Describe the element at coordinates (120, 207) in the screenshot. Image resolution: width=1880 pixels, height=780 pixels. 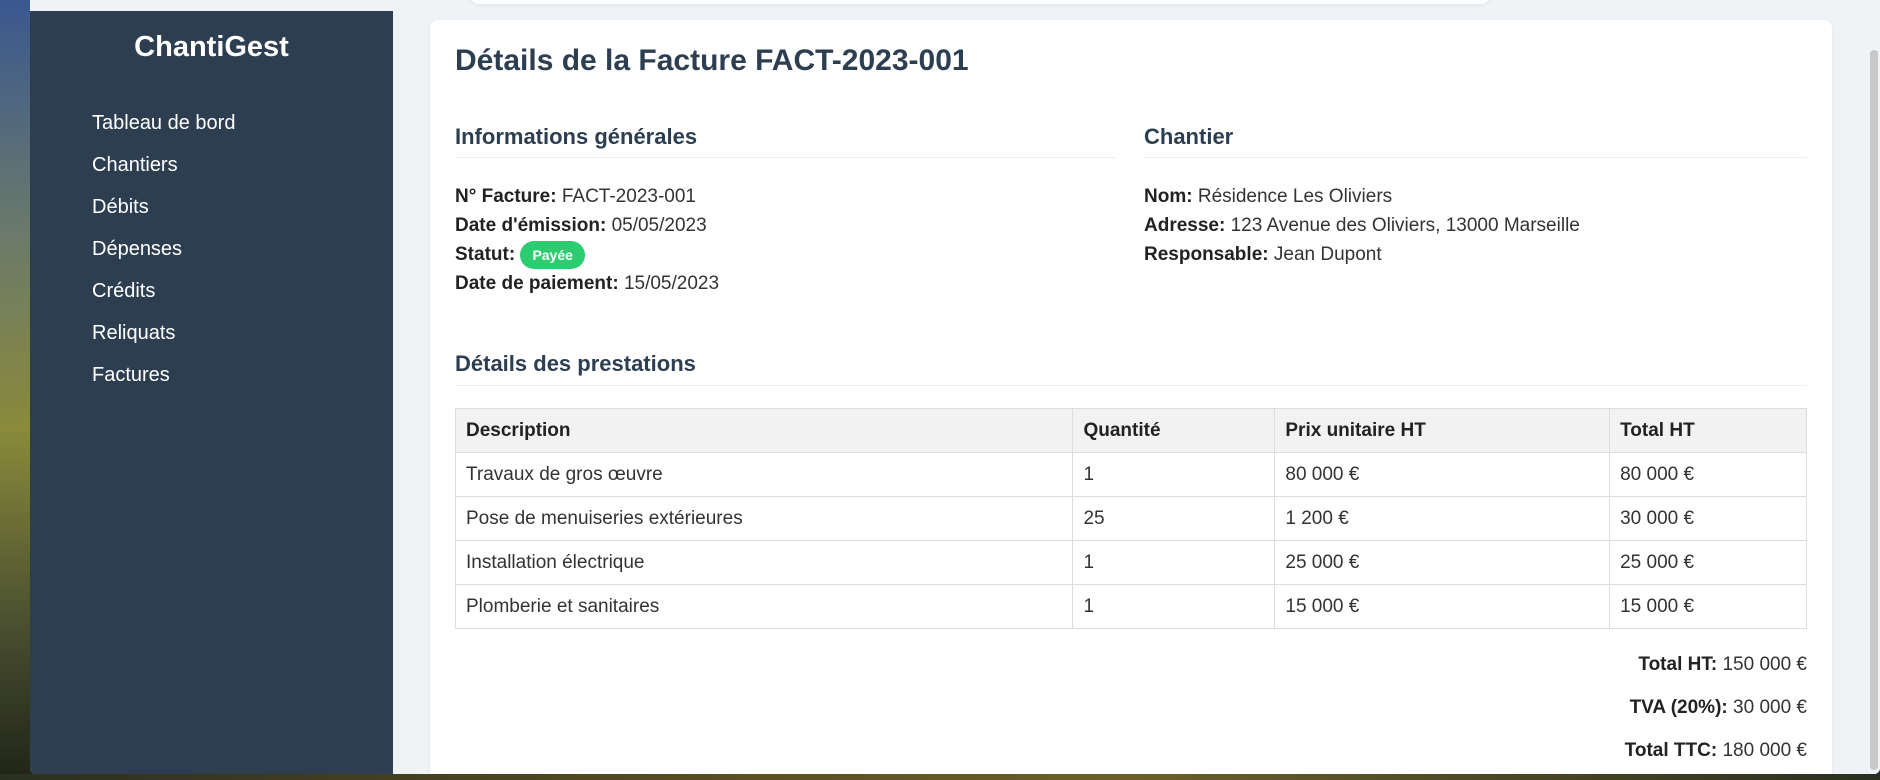
I see `sidebar-item-label: Débits` at that location.